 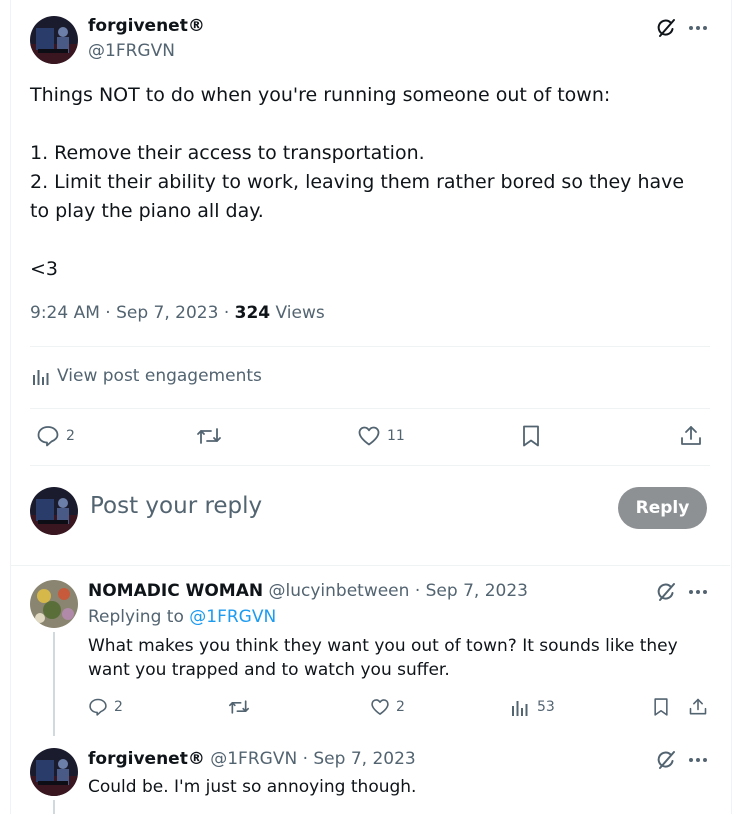 I want to click on reply-text: Could be. I'm just so annoying though., so click(x=252, y=787).